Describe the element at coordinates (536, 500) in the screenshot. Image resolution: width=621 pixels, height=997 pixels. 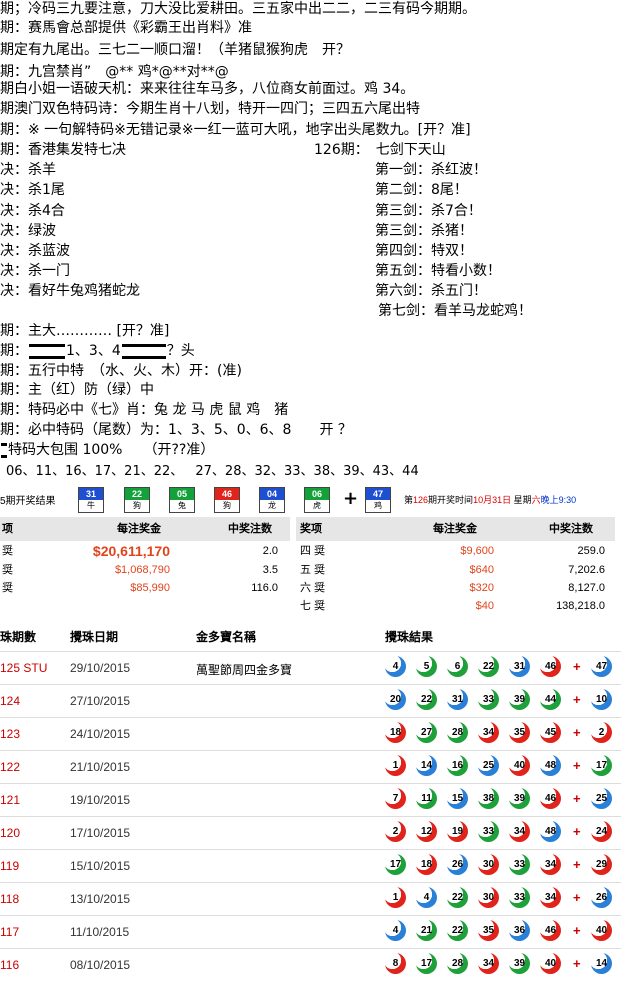
I see `next-draw-day: 六` at that location.